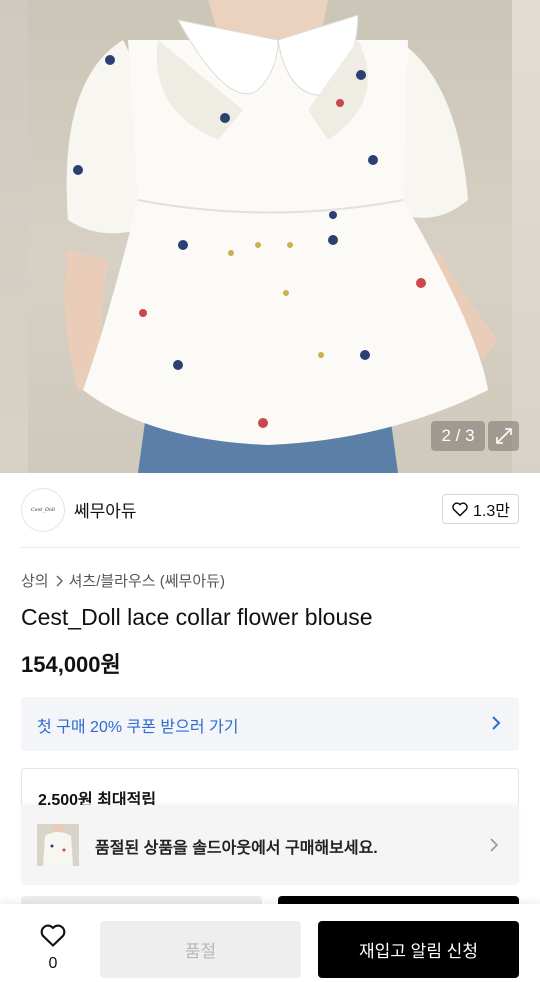 The width and height of the screenshot is (540, 982). Describe the element at coordinates (270, 724) in the screenshot. I see `first-purchase-coupon-banner: 첫 구매 20% 쿠폰 받으러 가기` at that location.